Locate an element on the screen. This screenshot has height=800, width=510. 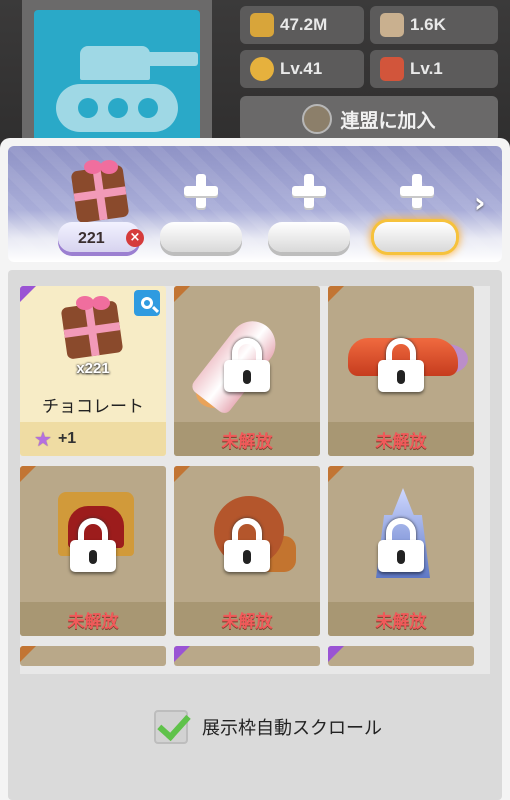
slot-qty: 221 is located at coordinates (91, 238).